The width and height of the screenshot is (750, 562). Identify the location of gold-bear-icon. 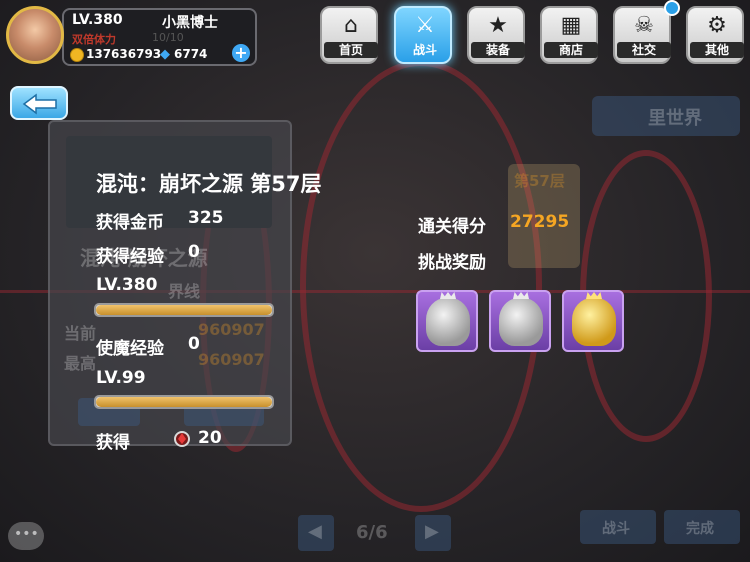
(594, 322).